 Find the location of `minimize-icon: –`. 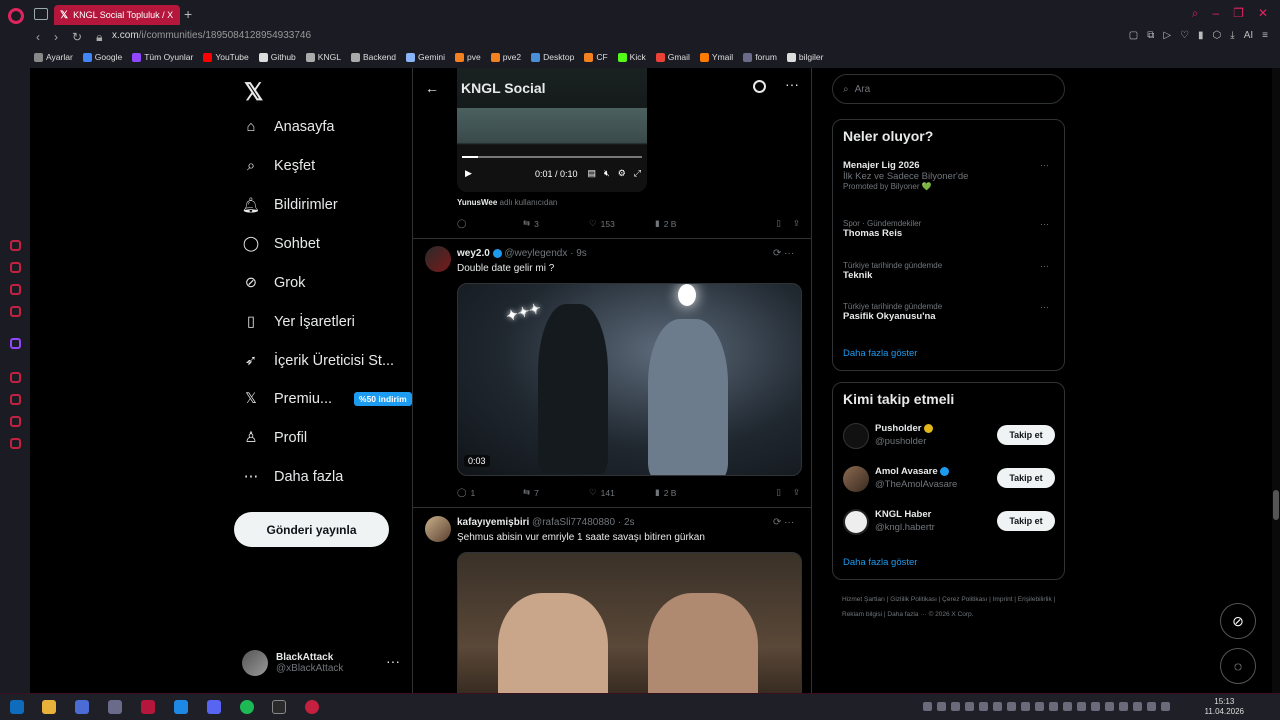

minimize-icon: – is located at coordinates (1215, 13).